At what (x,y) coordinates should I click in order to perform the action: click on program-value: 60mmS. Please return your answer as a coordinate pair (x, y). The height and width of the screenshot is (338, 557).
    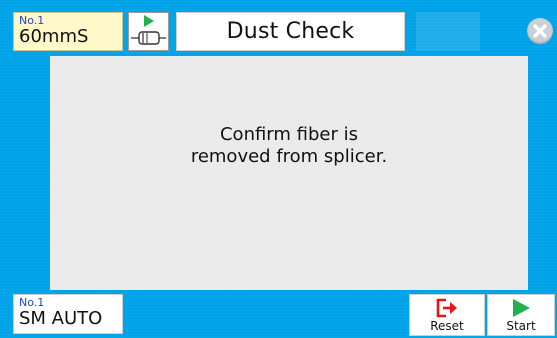
    Looking at the image, I should click on (54, 36).